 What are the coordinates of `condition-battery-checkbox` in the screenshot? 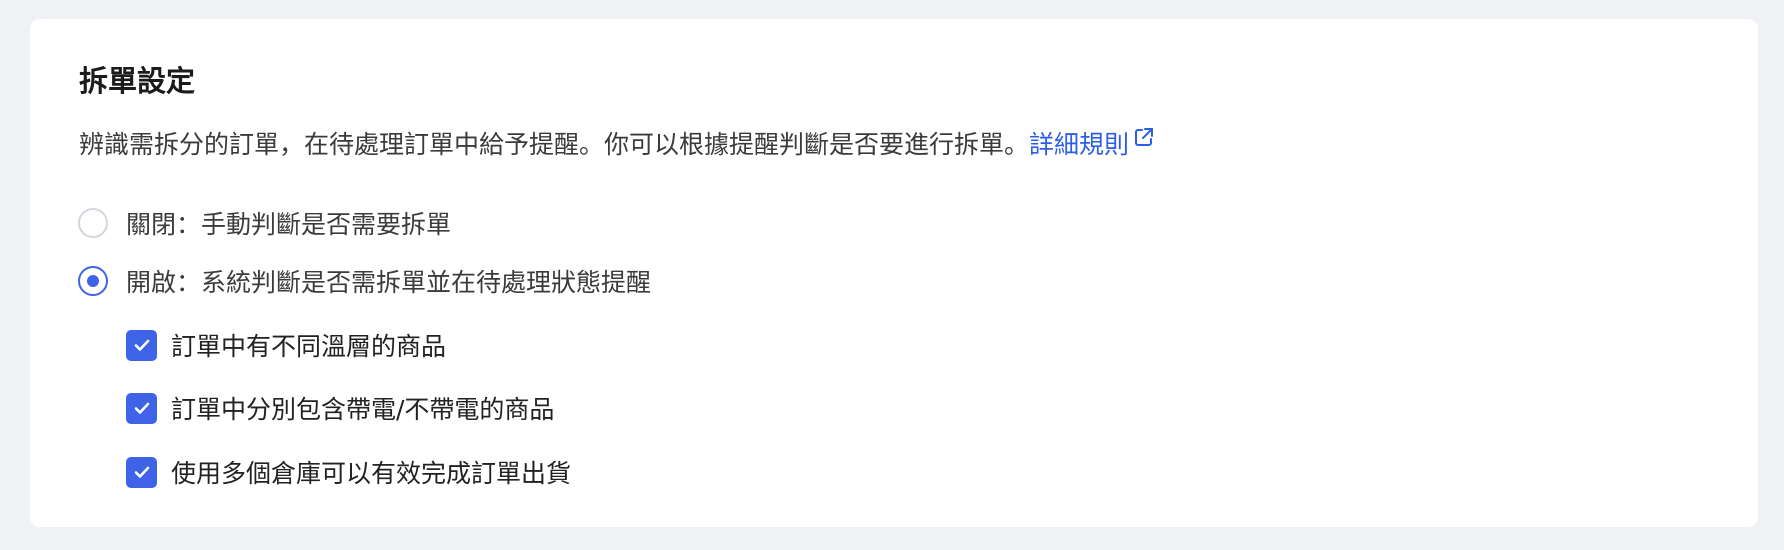 It's located at (141, 408).